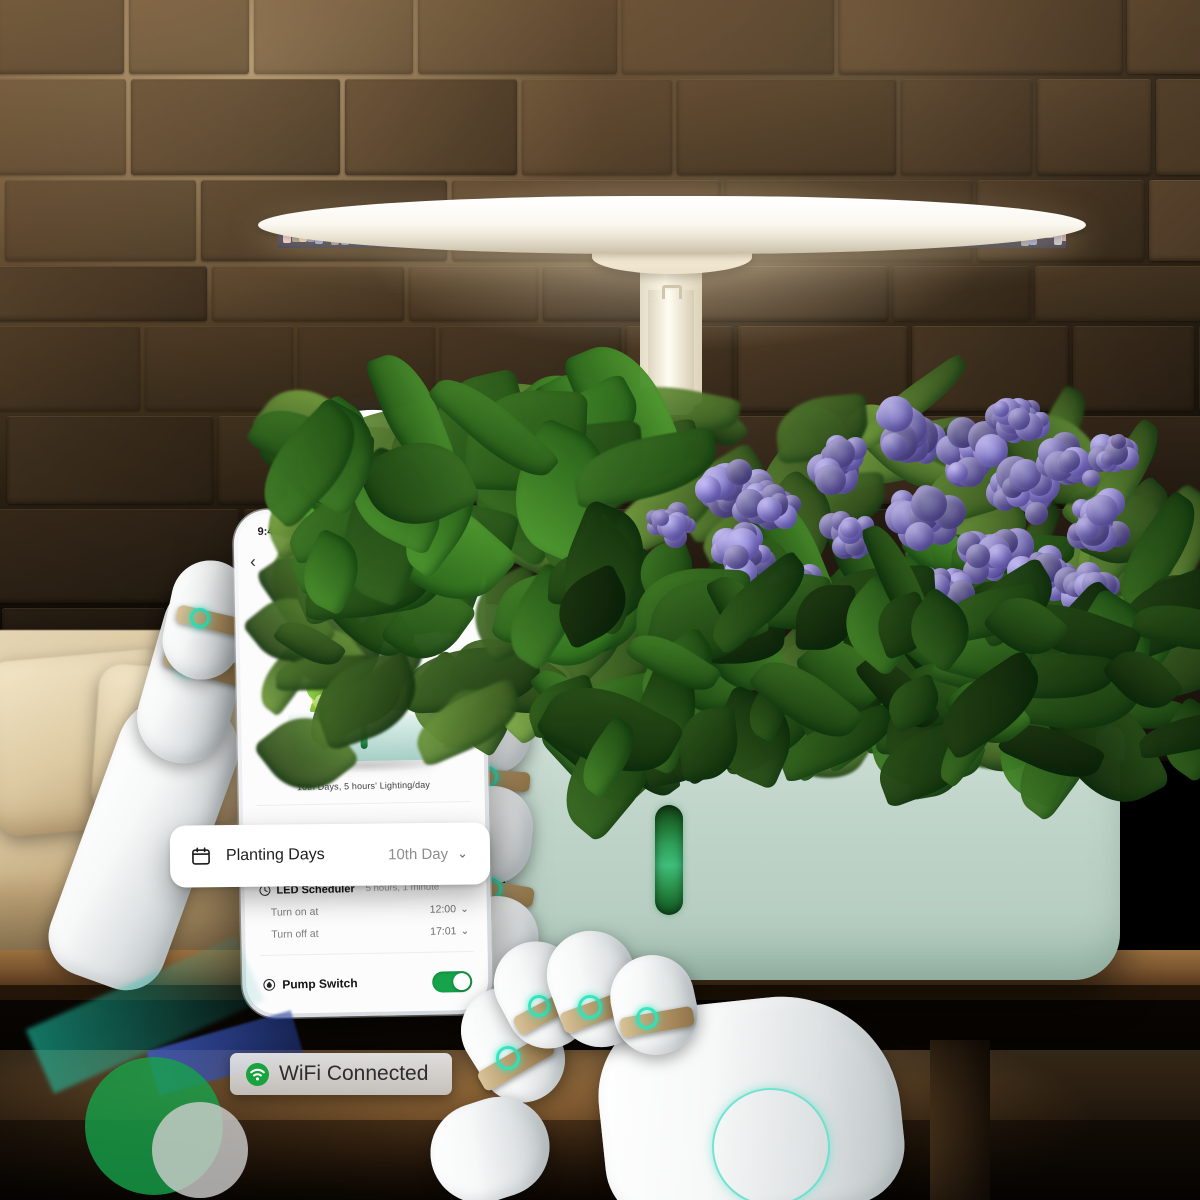 The height and width of the screenshot is (1200, 1200). I want to click on toggle-knob, so click(462, 981).